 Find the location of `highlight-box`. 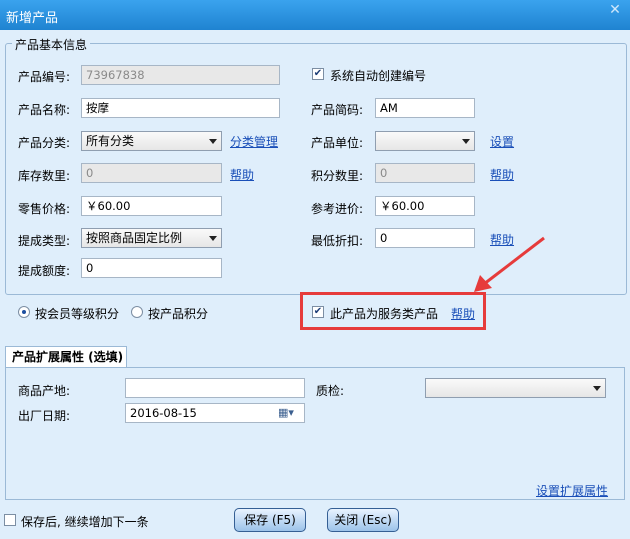

highlight-box is located at coordinates (393, 311).